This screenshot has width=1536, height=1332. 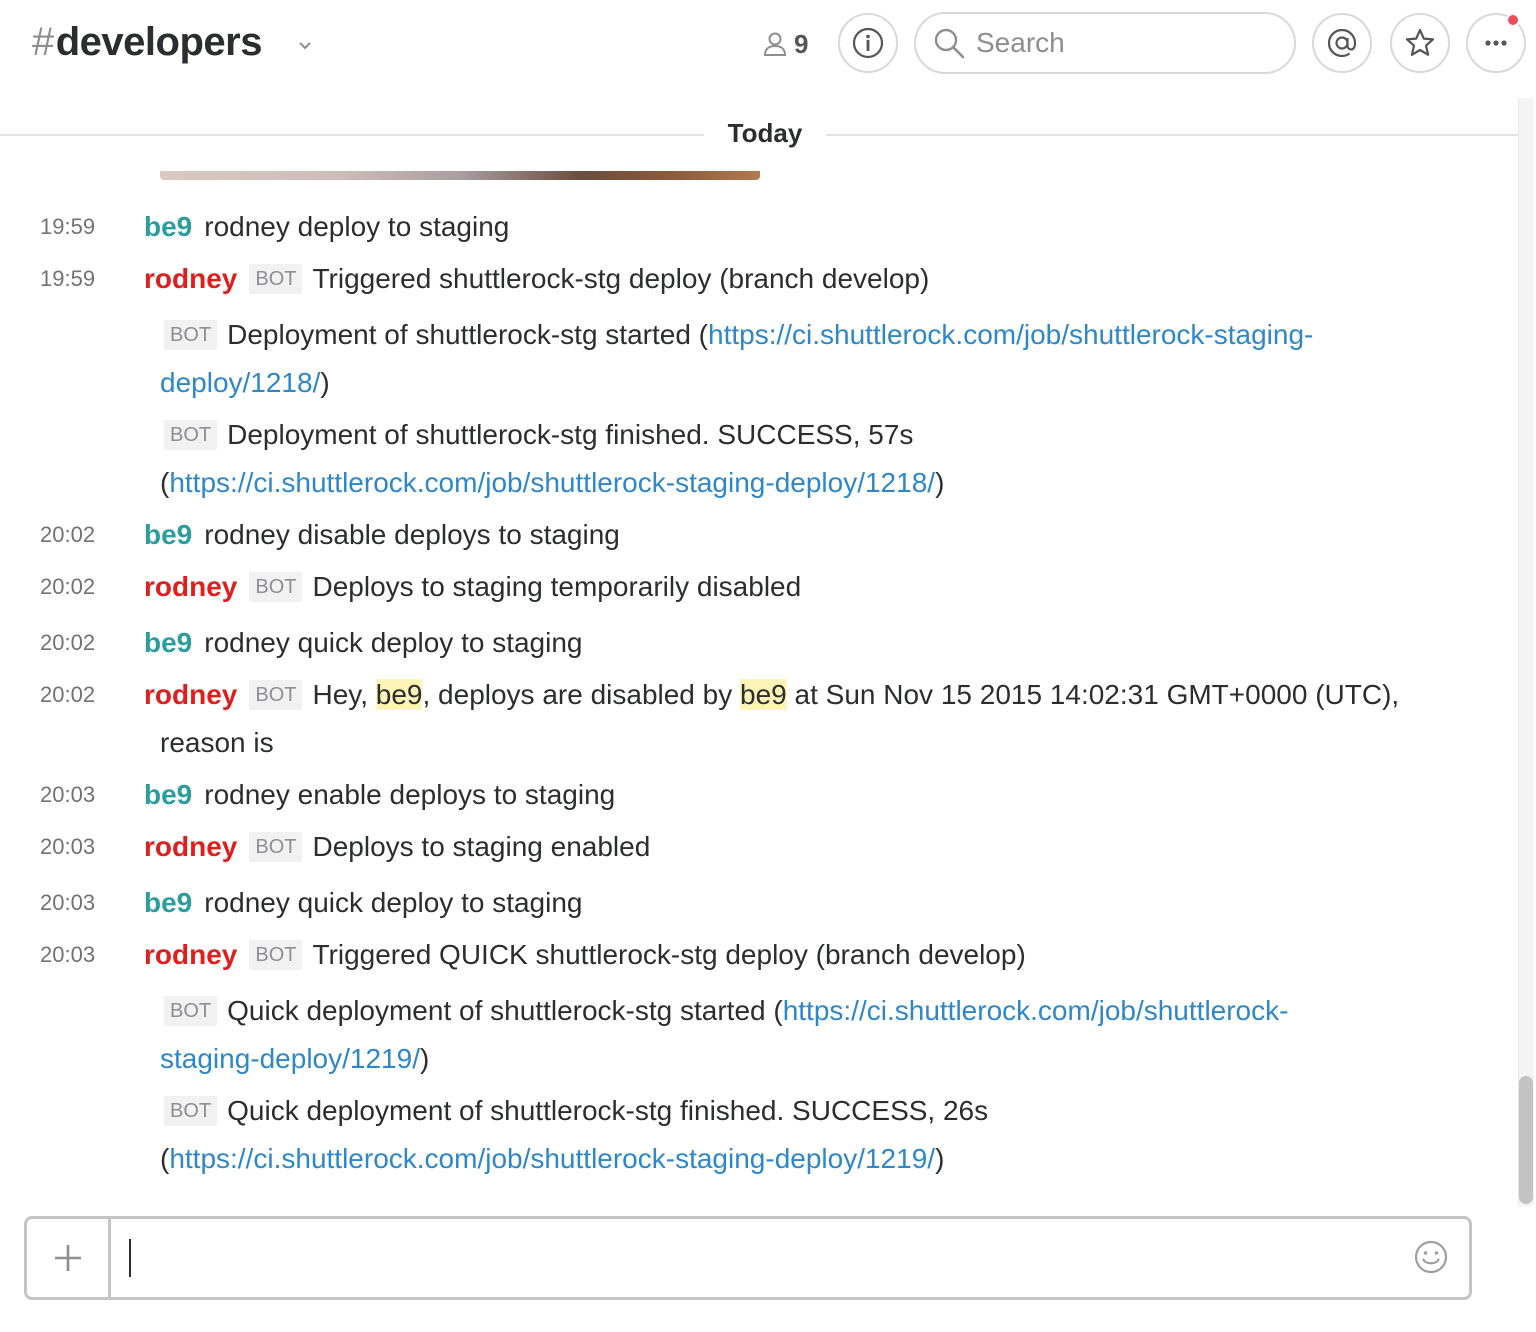 I want to click on search-icon, so click(x=949, y=43).